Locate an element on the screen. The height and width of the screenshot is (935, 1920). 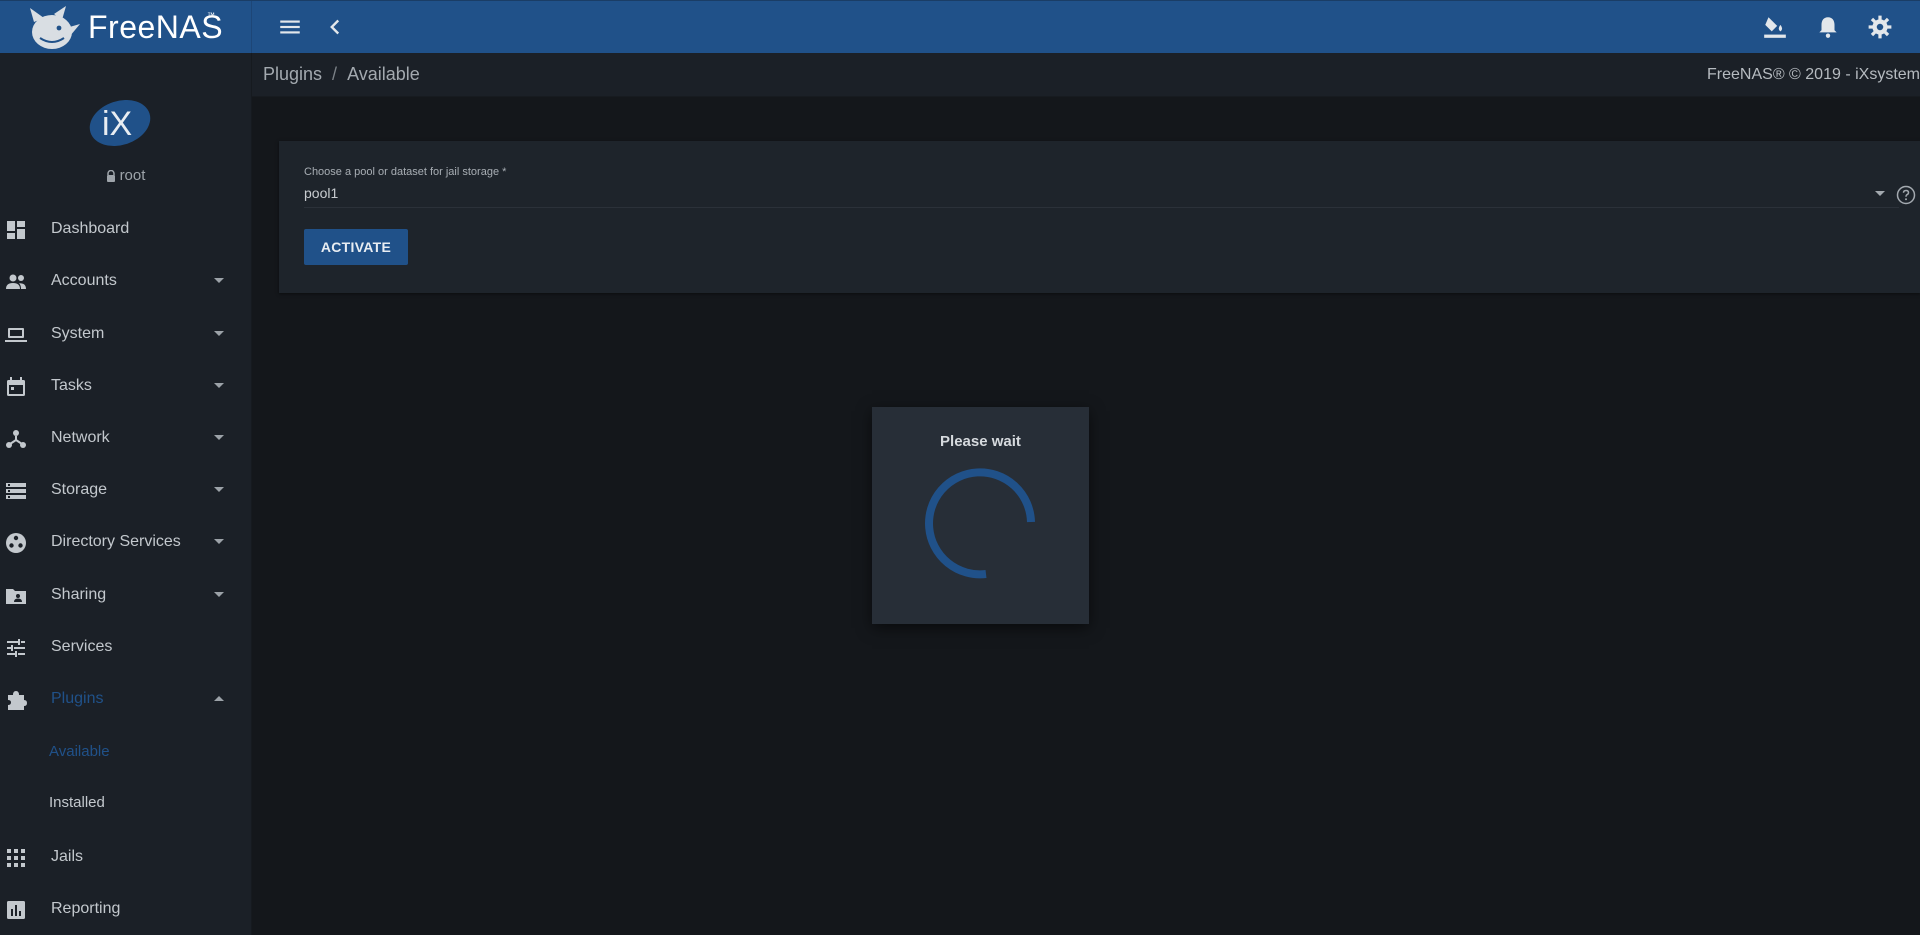
dropdown-arrow-icon is located at coordinates (1880, 193).